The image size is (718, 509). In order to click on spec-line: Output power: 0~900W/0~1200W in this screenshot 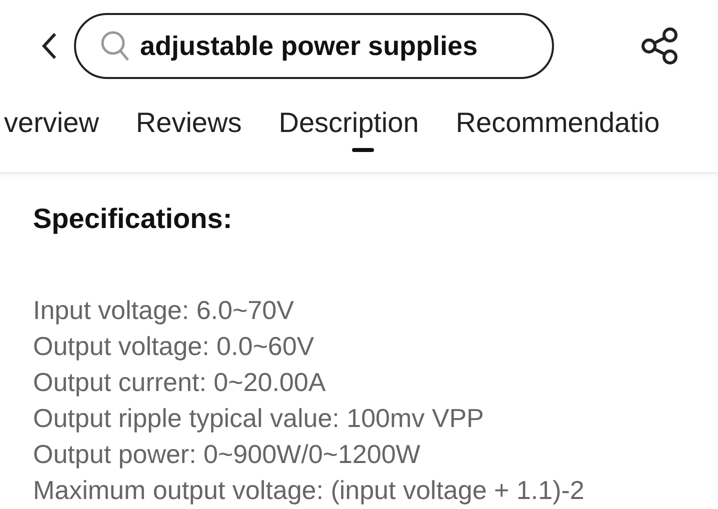, I will do `click(227, 454)`.